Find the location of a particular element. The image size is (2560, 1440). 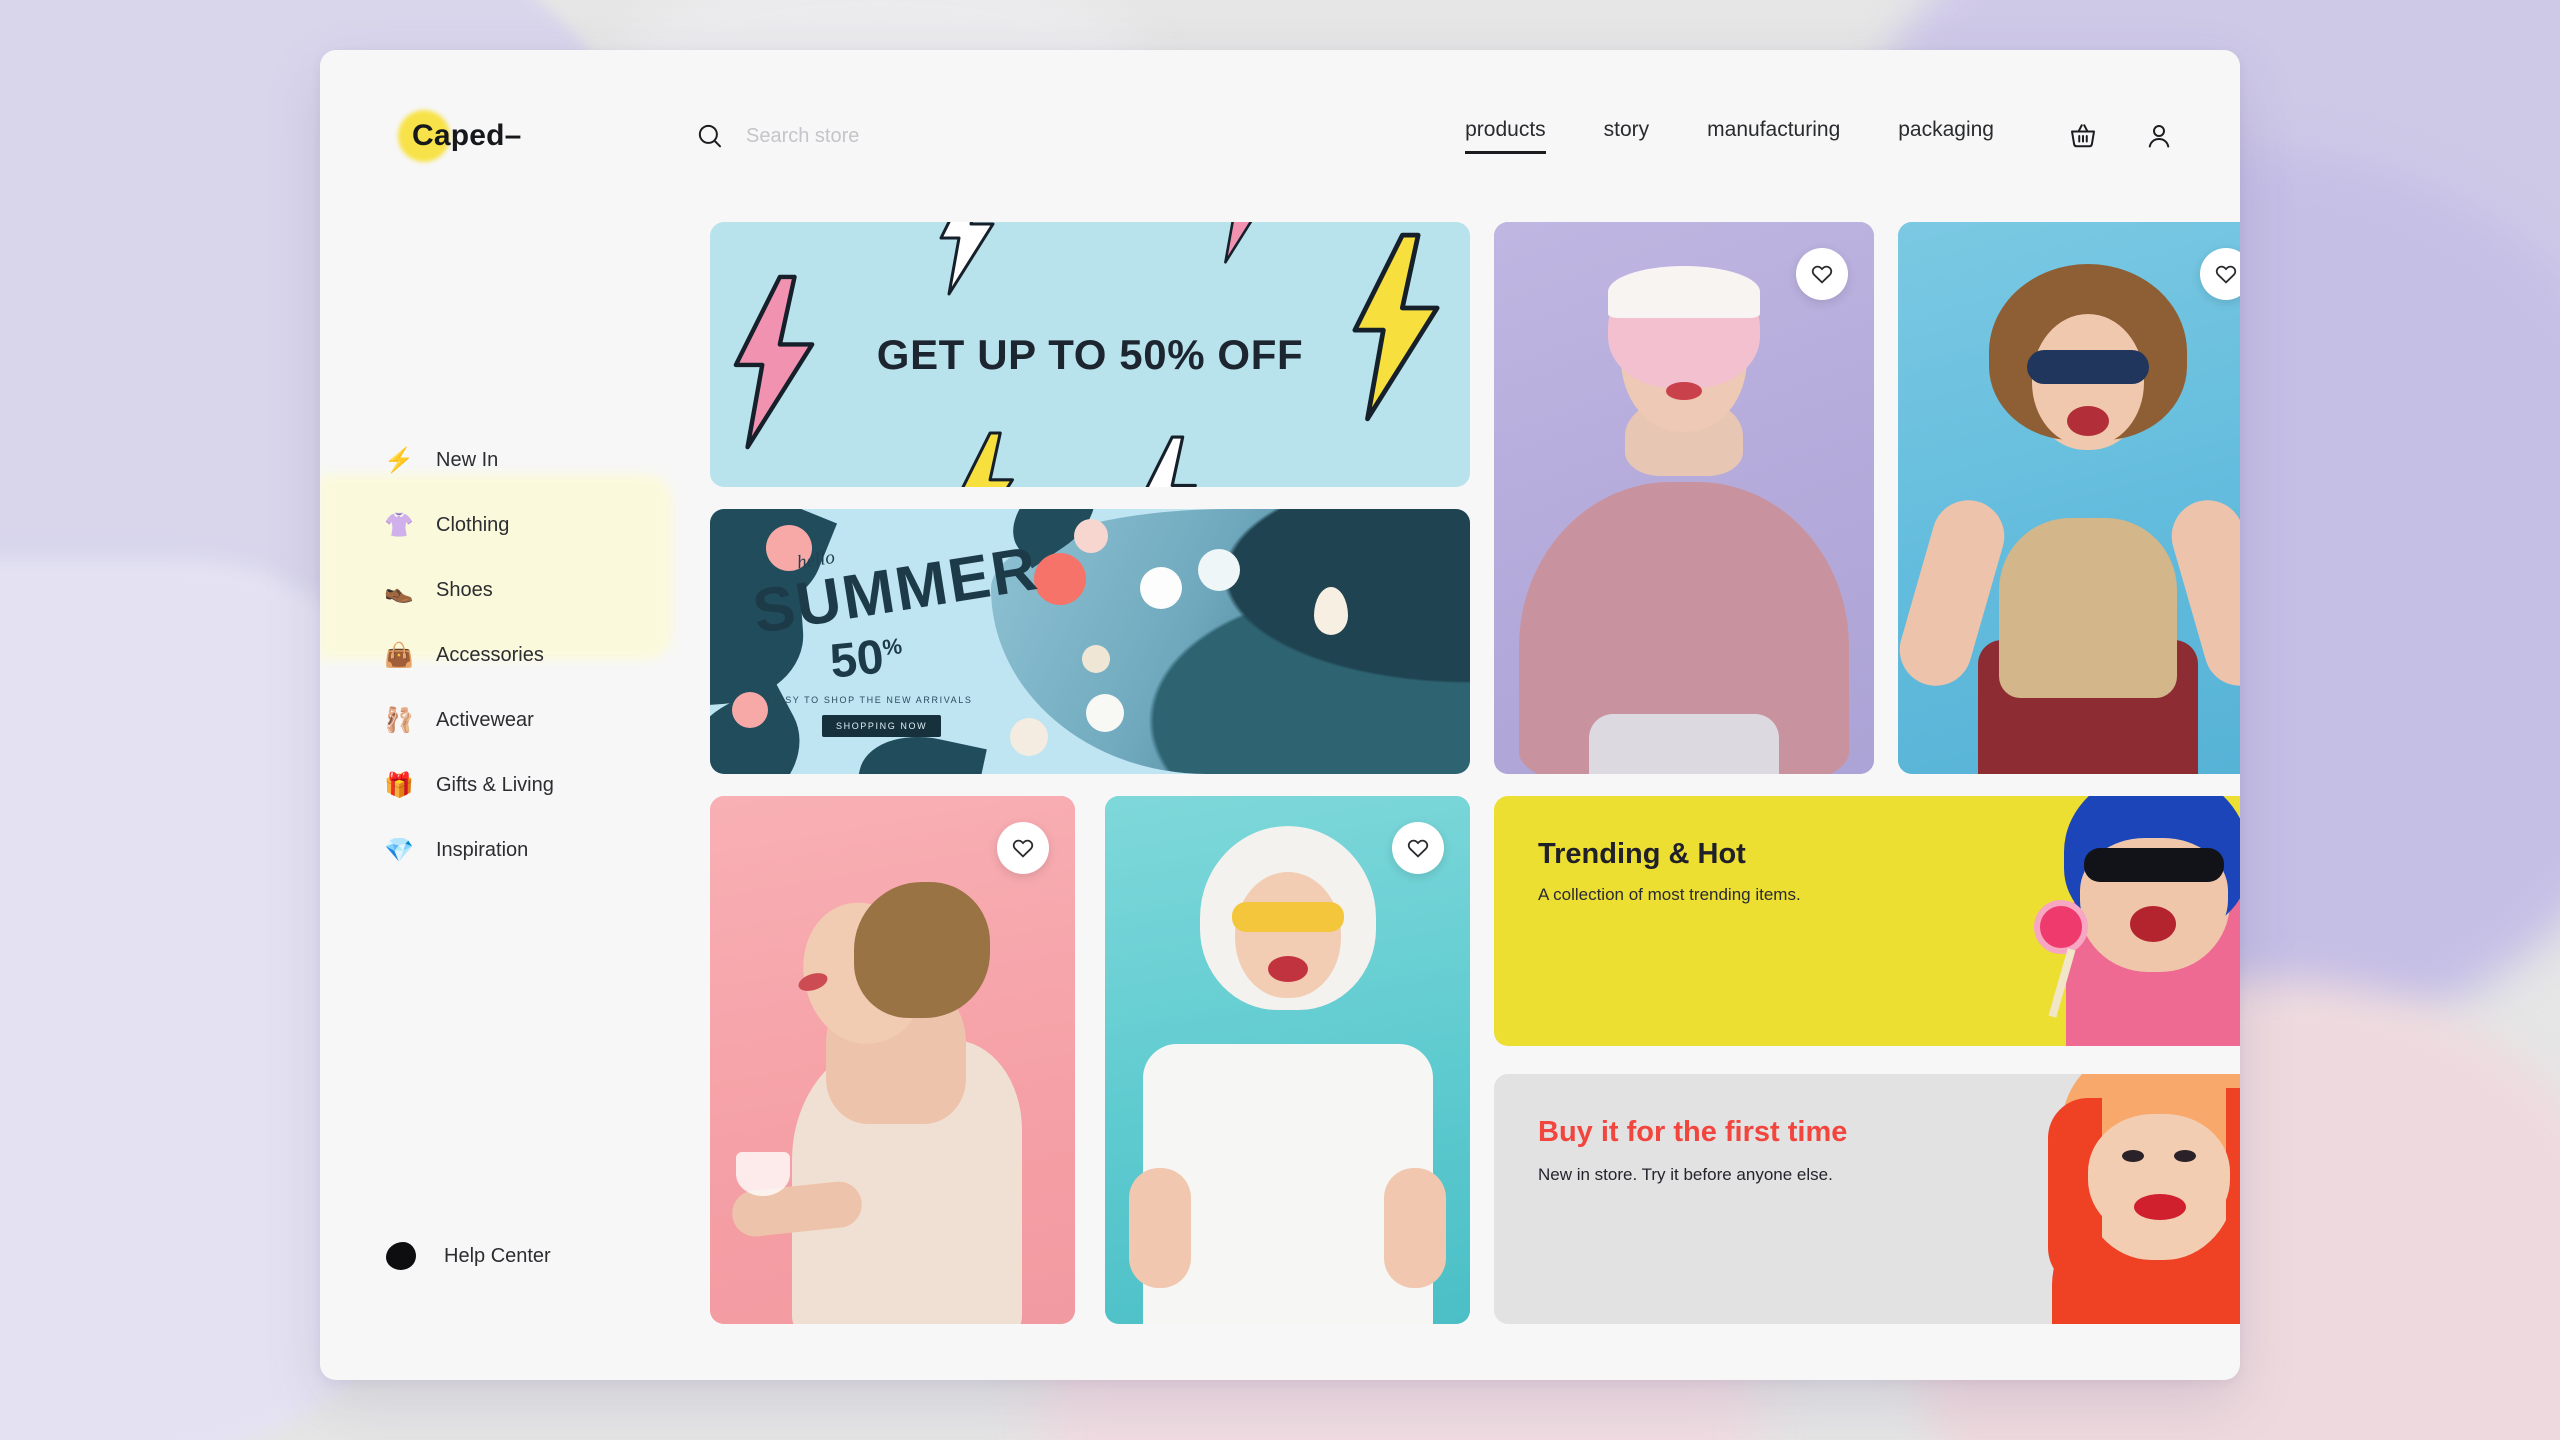

product-card-satin-dress is located at coordinates (892, 1060).